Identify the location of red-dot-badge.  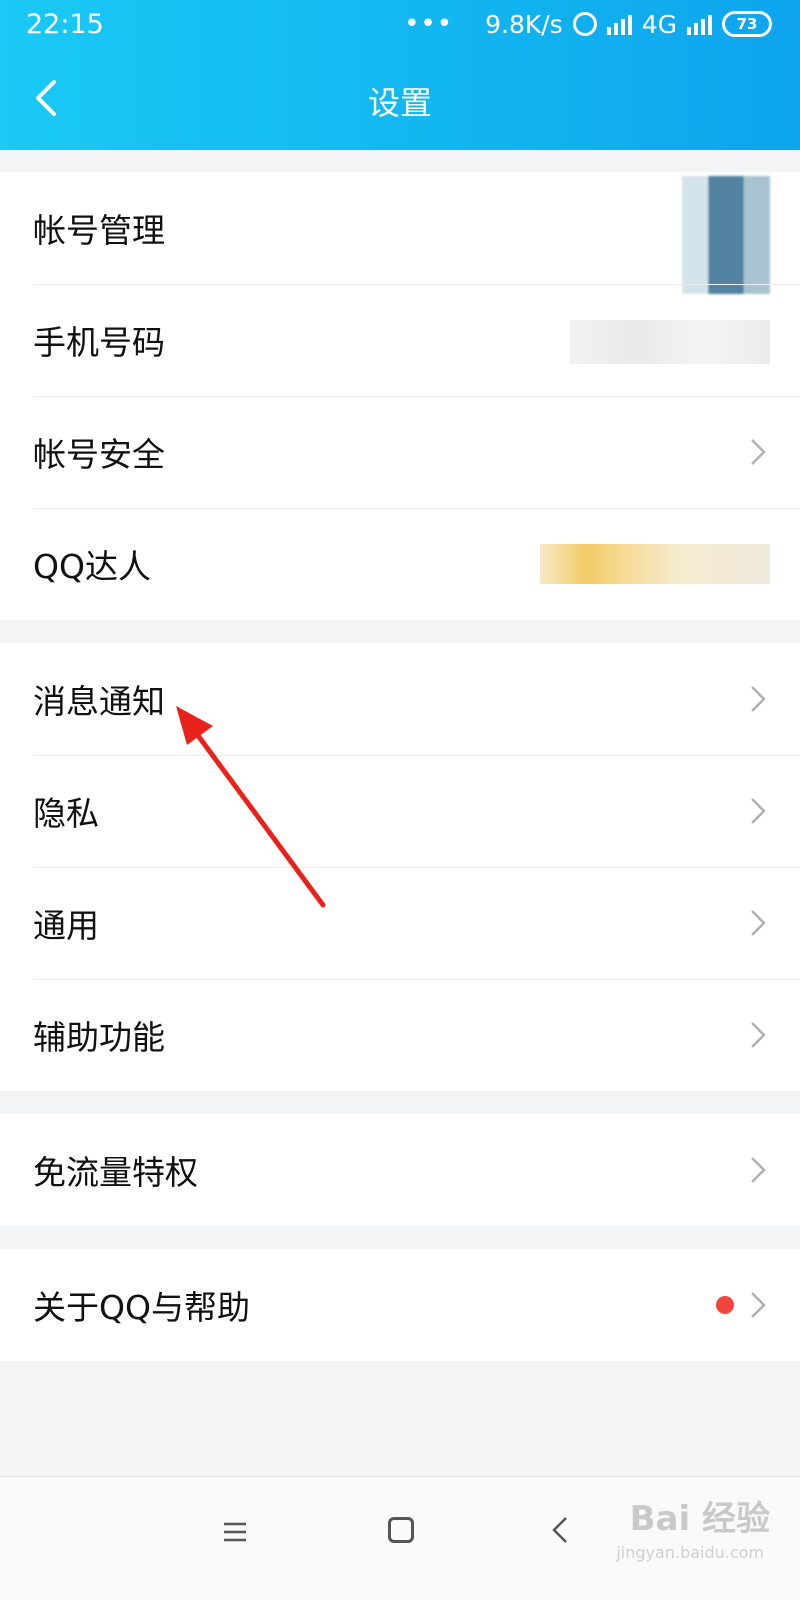
(725, 1305).